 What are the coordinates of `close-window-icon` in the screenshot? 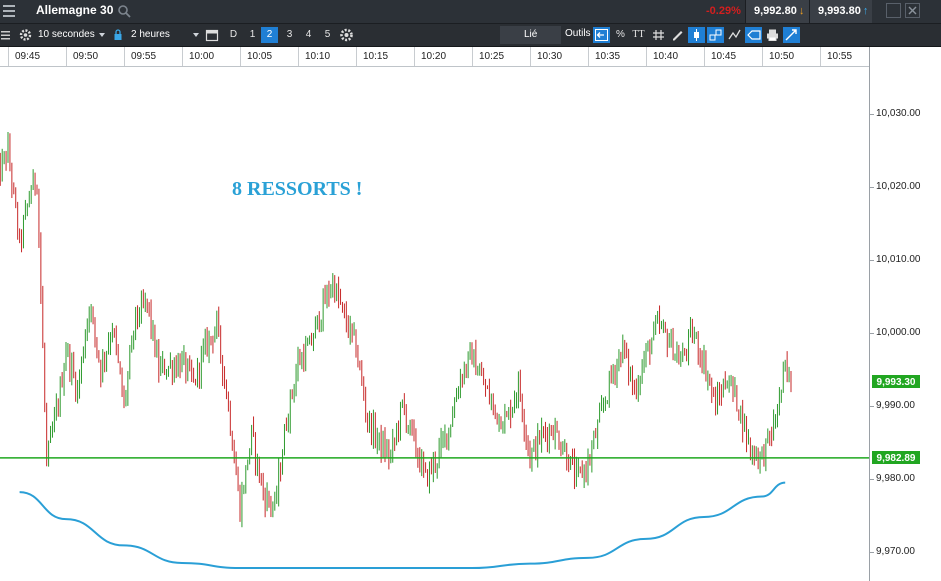 It's located at (912, 10).